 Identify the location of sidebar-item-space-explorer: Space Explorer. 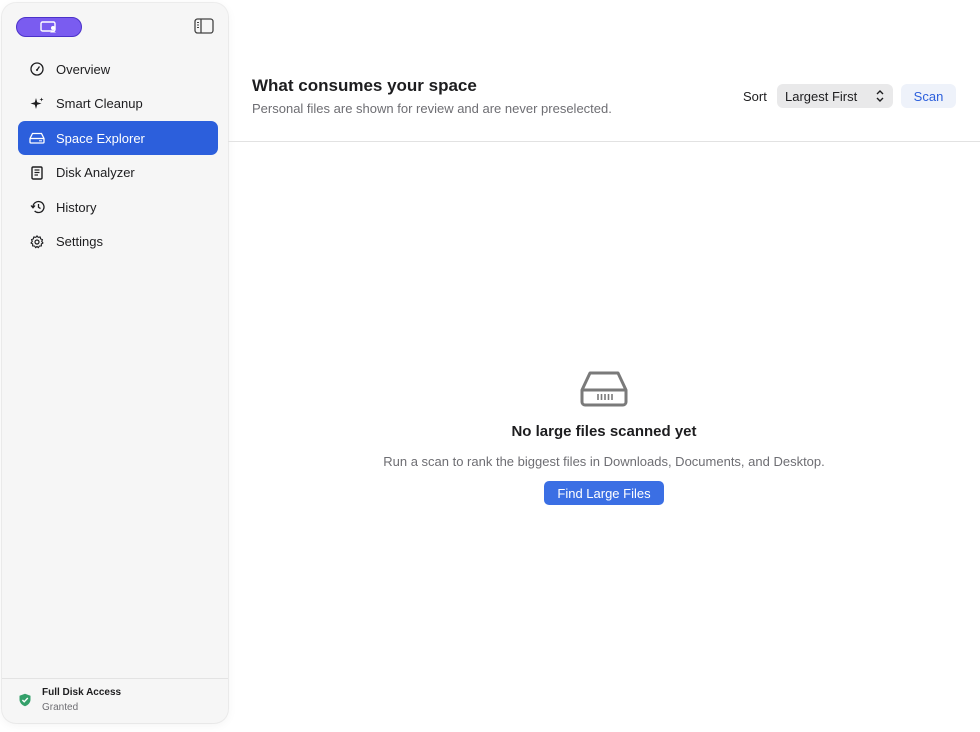
(118, 138).